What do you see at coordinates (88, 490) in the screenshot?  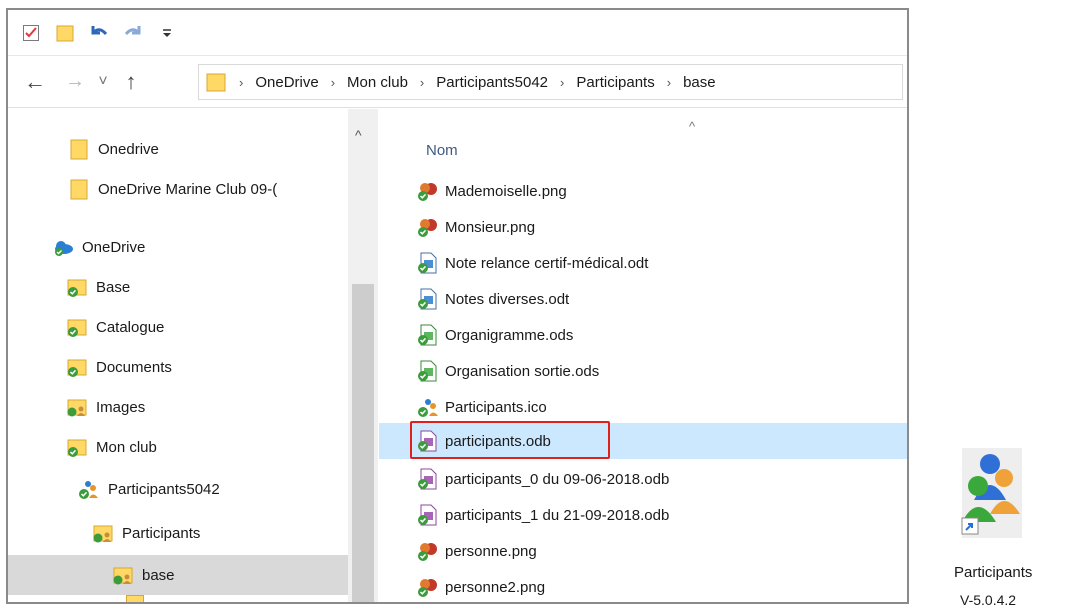 I see `participants-folder-icon` at bounding box center [88, 490].